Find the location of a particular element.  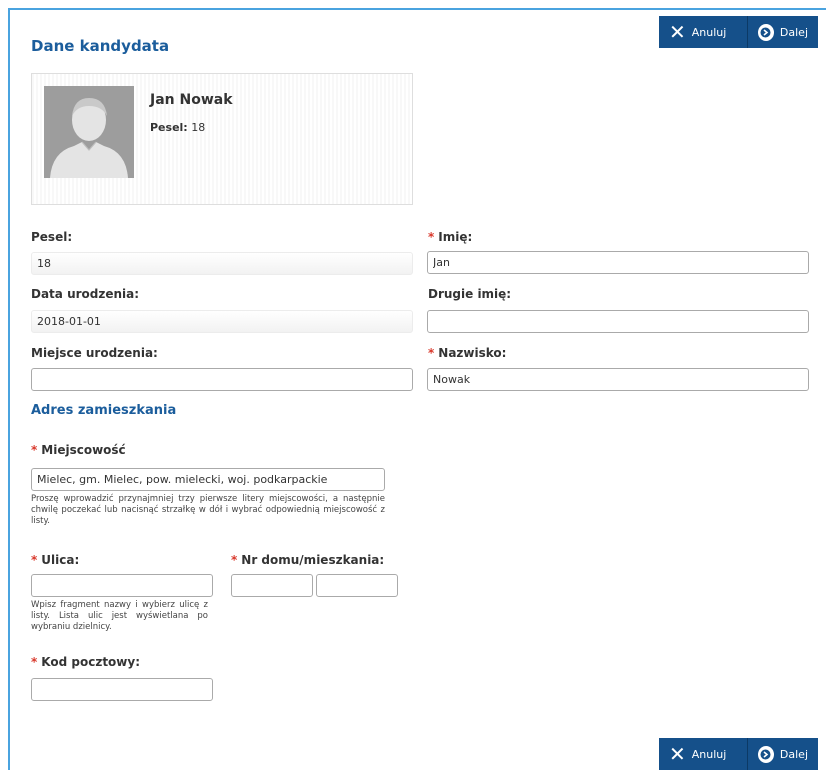

candidate-pesel-value: 18 is located at coordinates (198, 127).